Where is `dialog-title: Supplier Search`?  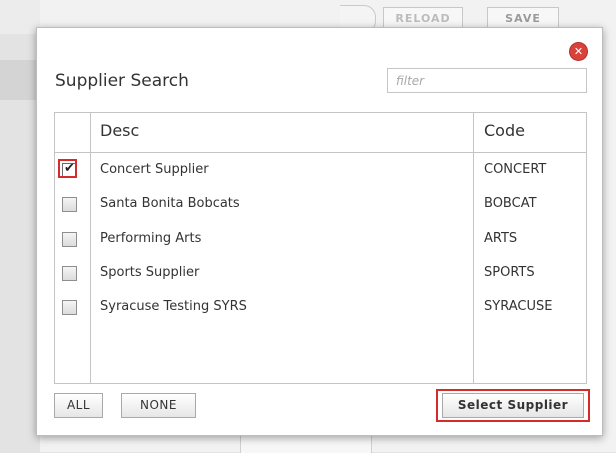 dialog-title: Supplier Search is located at coordinates (122, 81).